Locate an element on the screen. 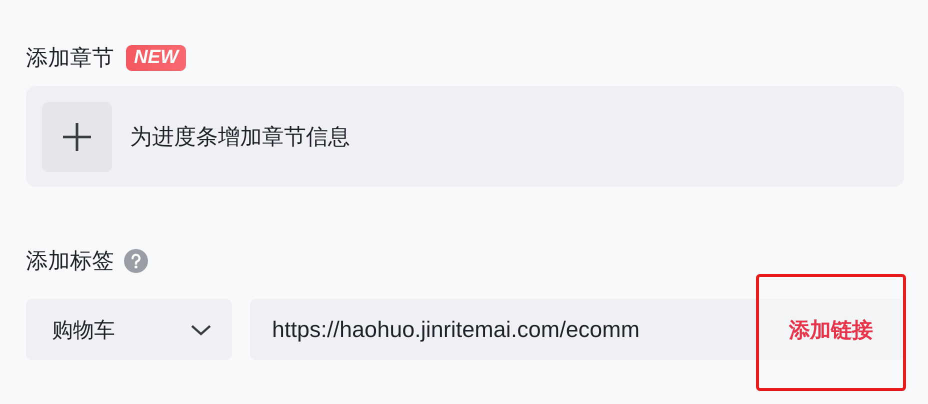 The image size is (928, 404). add-button is located at coordinates (77, 137).